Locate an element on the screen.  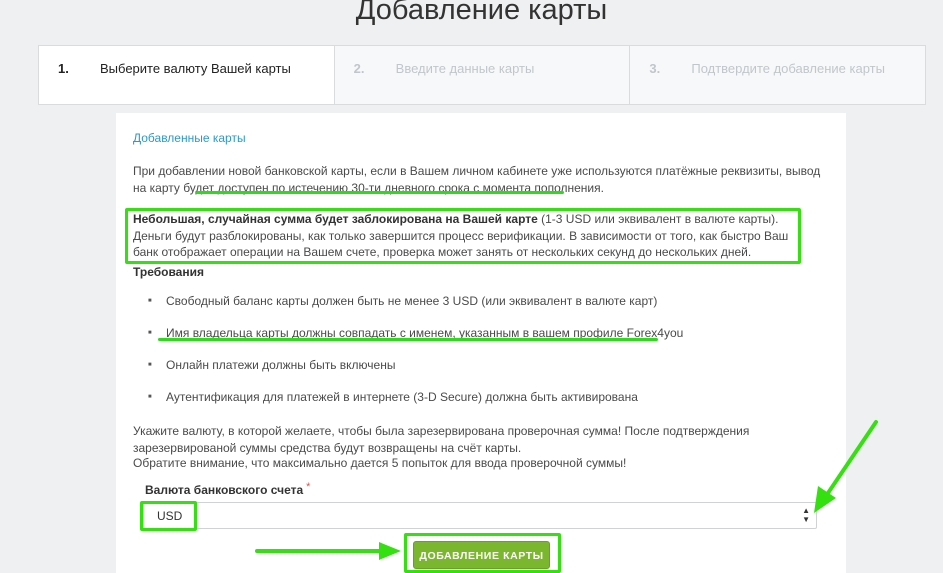
step-3: 3. Подтвердите добавление карты is located at coordinates (777, 75).